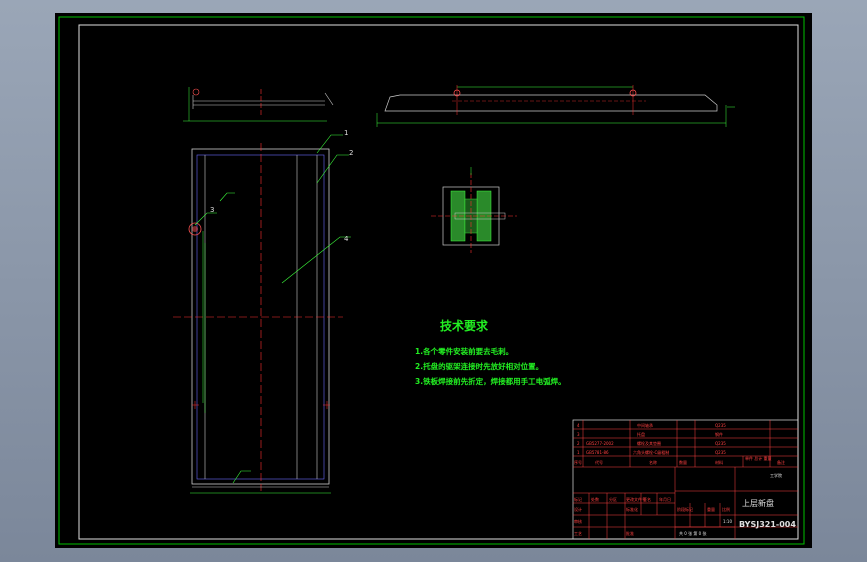  What do you see at coordinates (578, 452) in the screenshot?
I see `part-row-no: 1` at bounding box center [578, 452].